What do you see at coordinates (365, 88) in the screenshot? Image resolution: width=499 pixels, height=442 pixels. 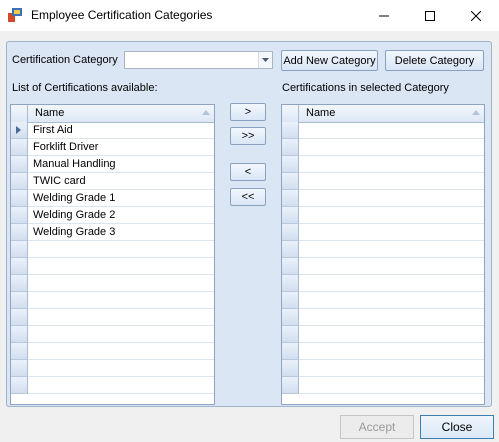 I see `selected-list-label: Certifications in selected Category` at bounding box center [365, 88].